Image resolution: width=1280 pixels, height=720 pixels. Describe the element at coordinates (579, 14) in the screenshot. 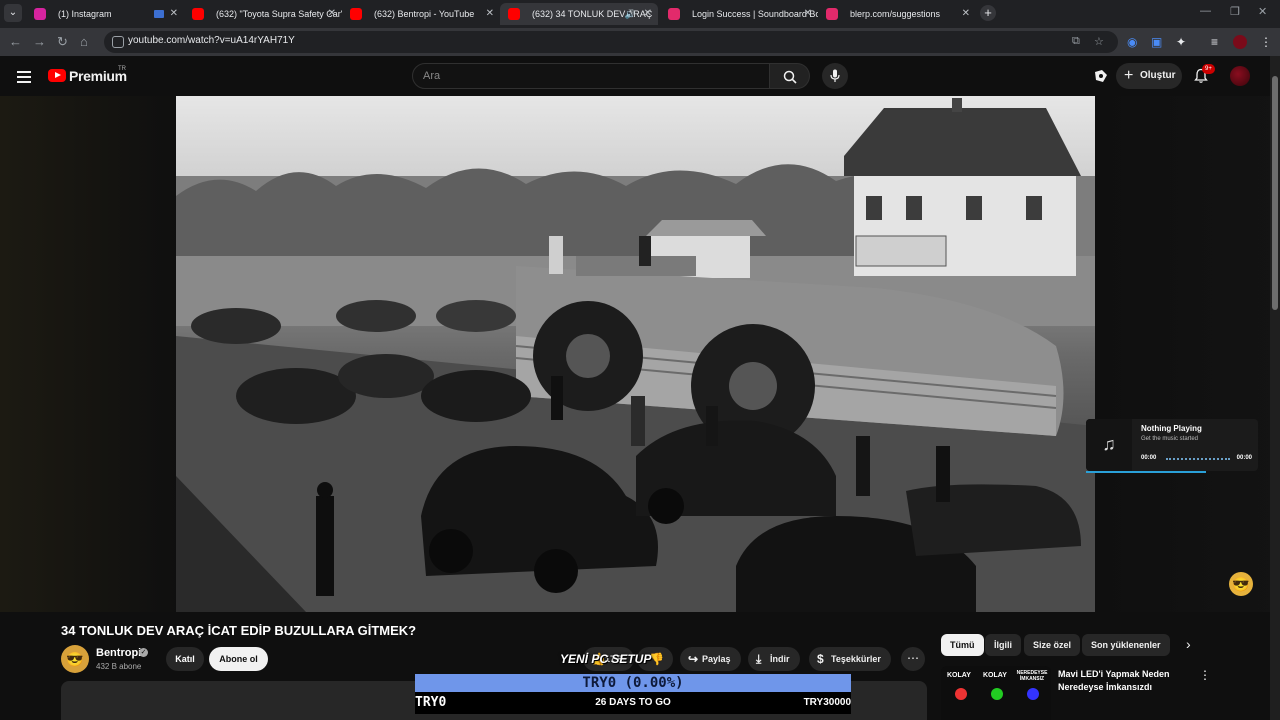

I see `tab-current-video: (632) 34 TONLUK DEV ARAÇ 🔊 ✕` at that location.